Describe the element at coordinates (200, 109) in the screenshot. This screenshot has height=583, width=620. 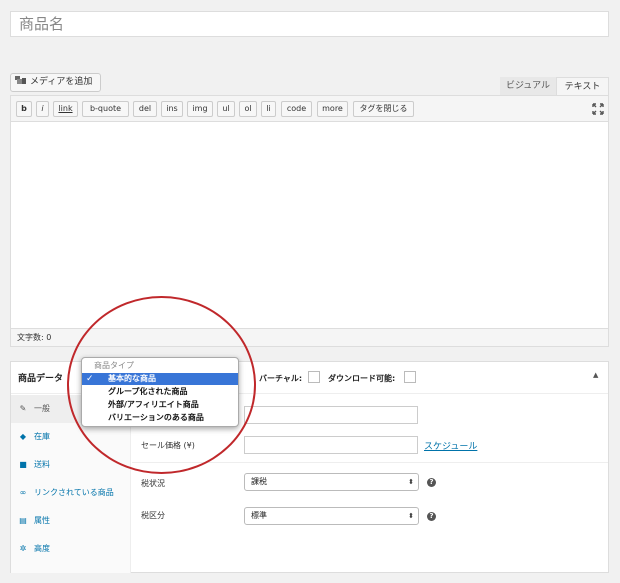
I see `qt-img-button: img` at that location.